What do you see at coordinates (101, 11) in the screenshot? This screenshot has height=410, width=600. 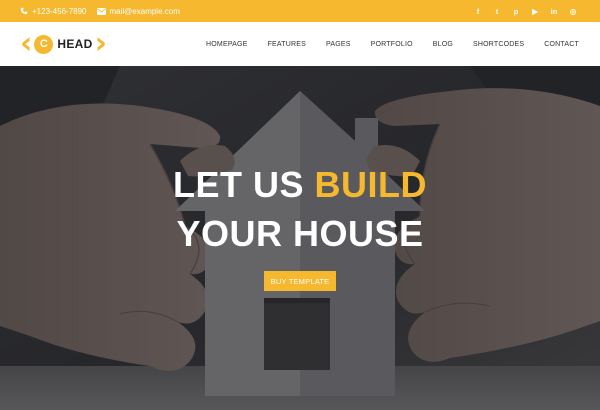 I see `envelope-icon` at bounding box center [101, 11].